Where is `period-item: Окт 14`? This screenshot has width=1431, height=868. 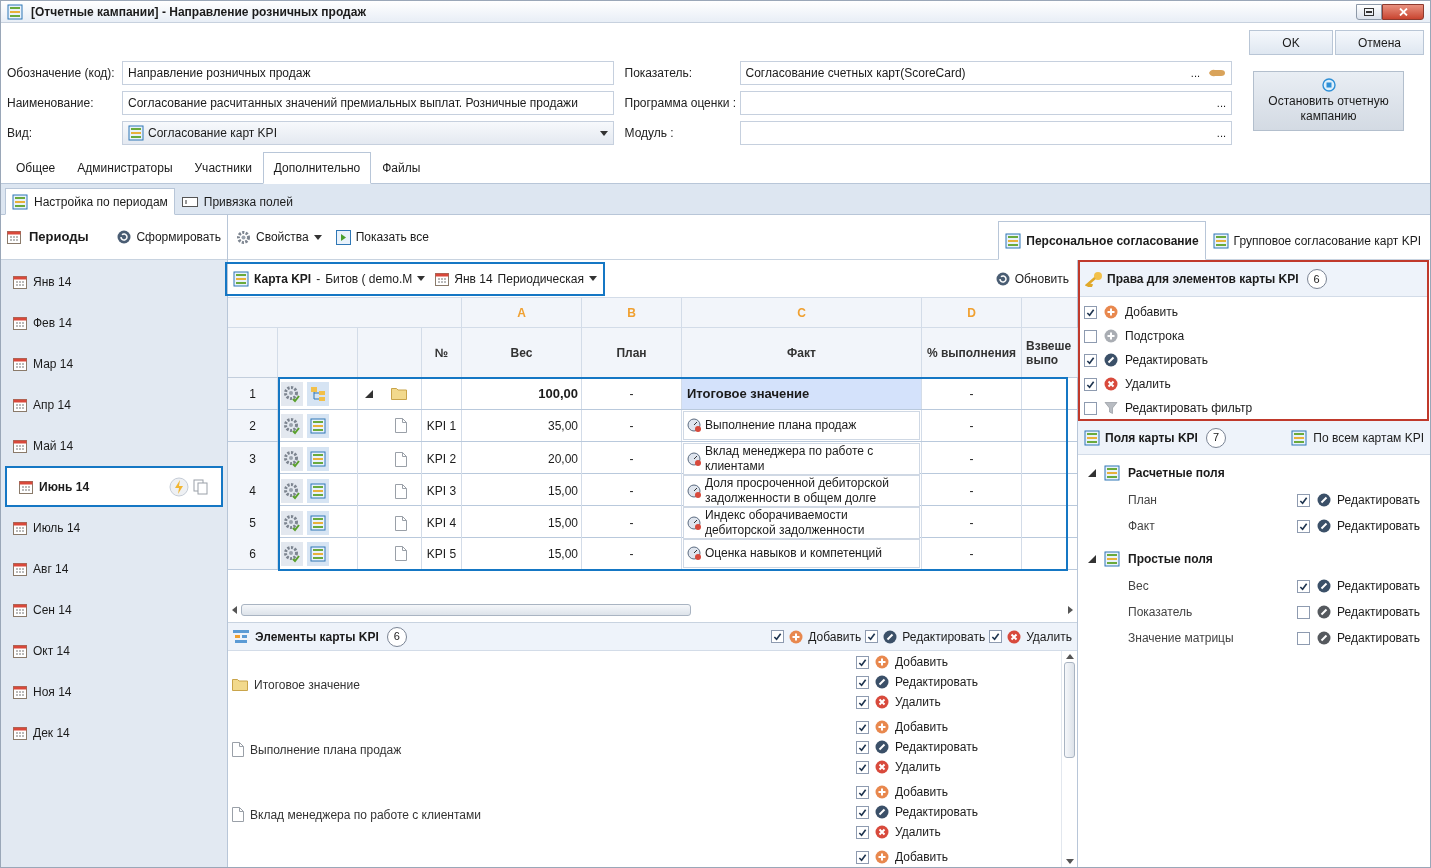
period-item: Окт 14 is located at coordinates (114, 650).